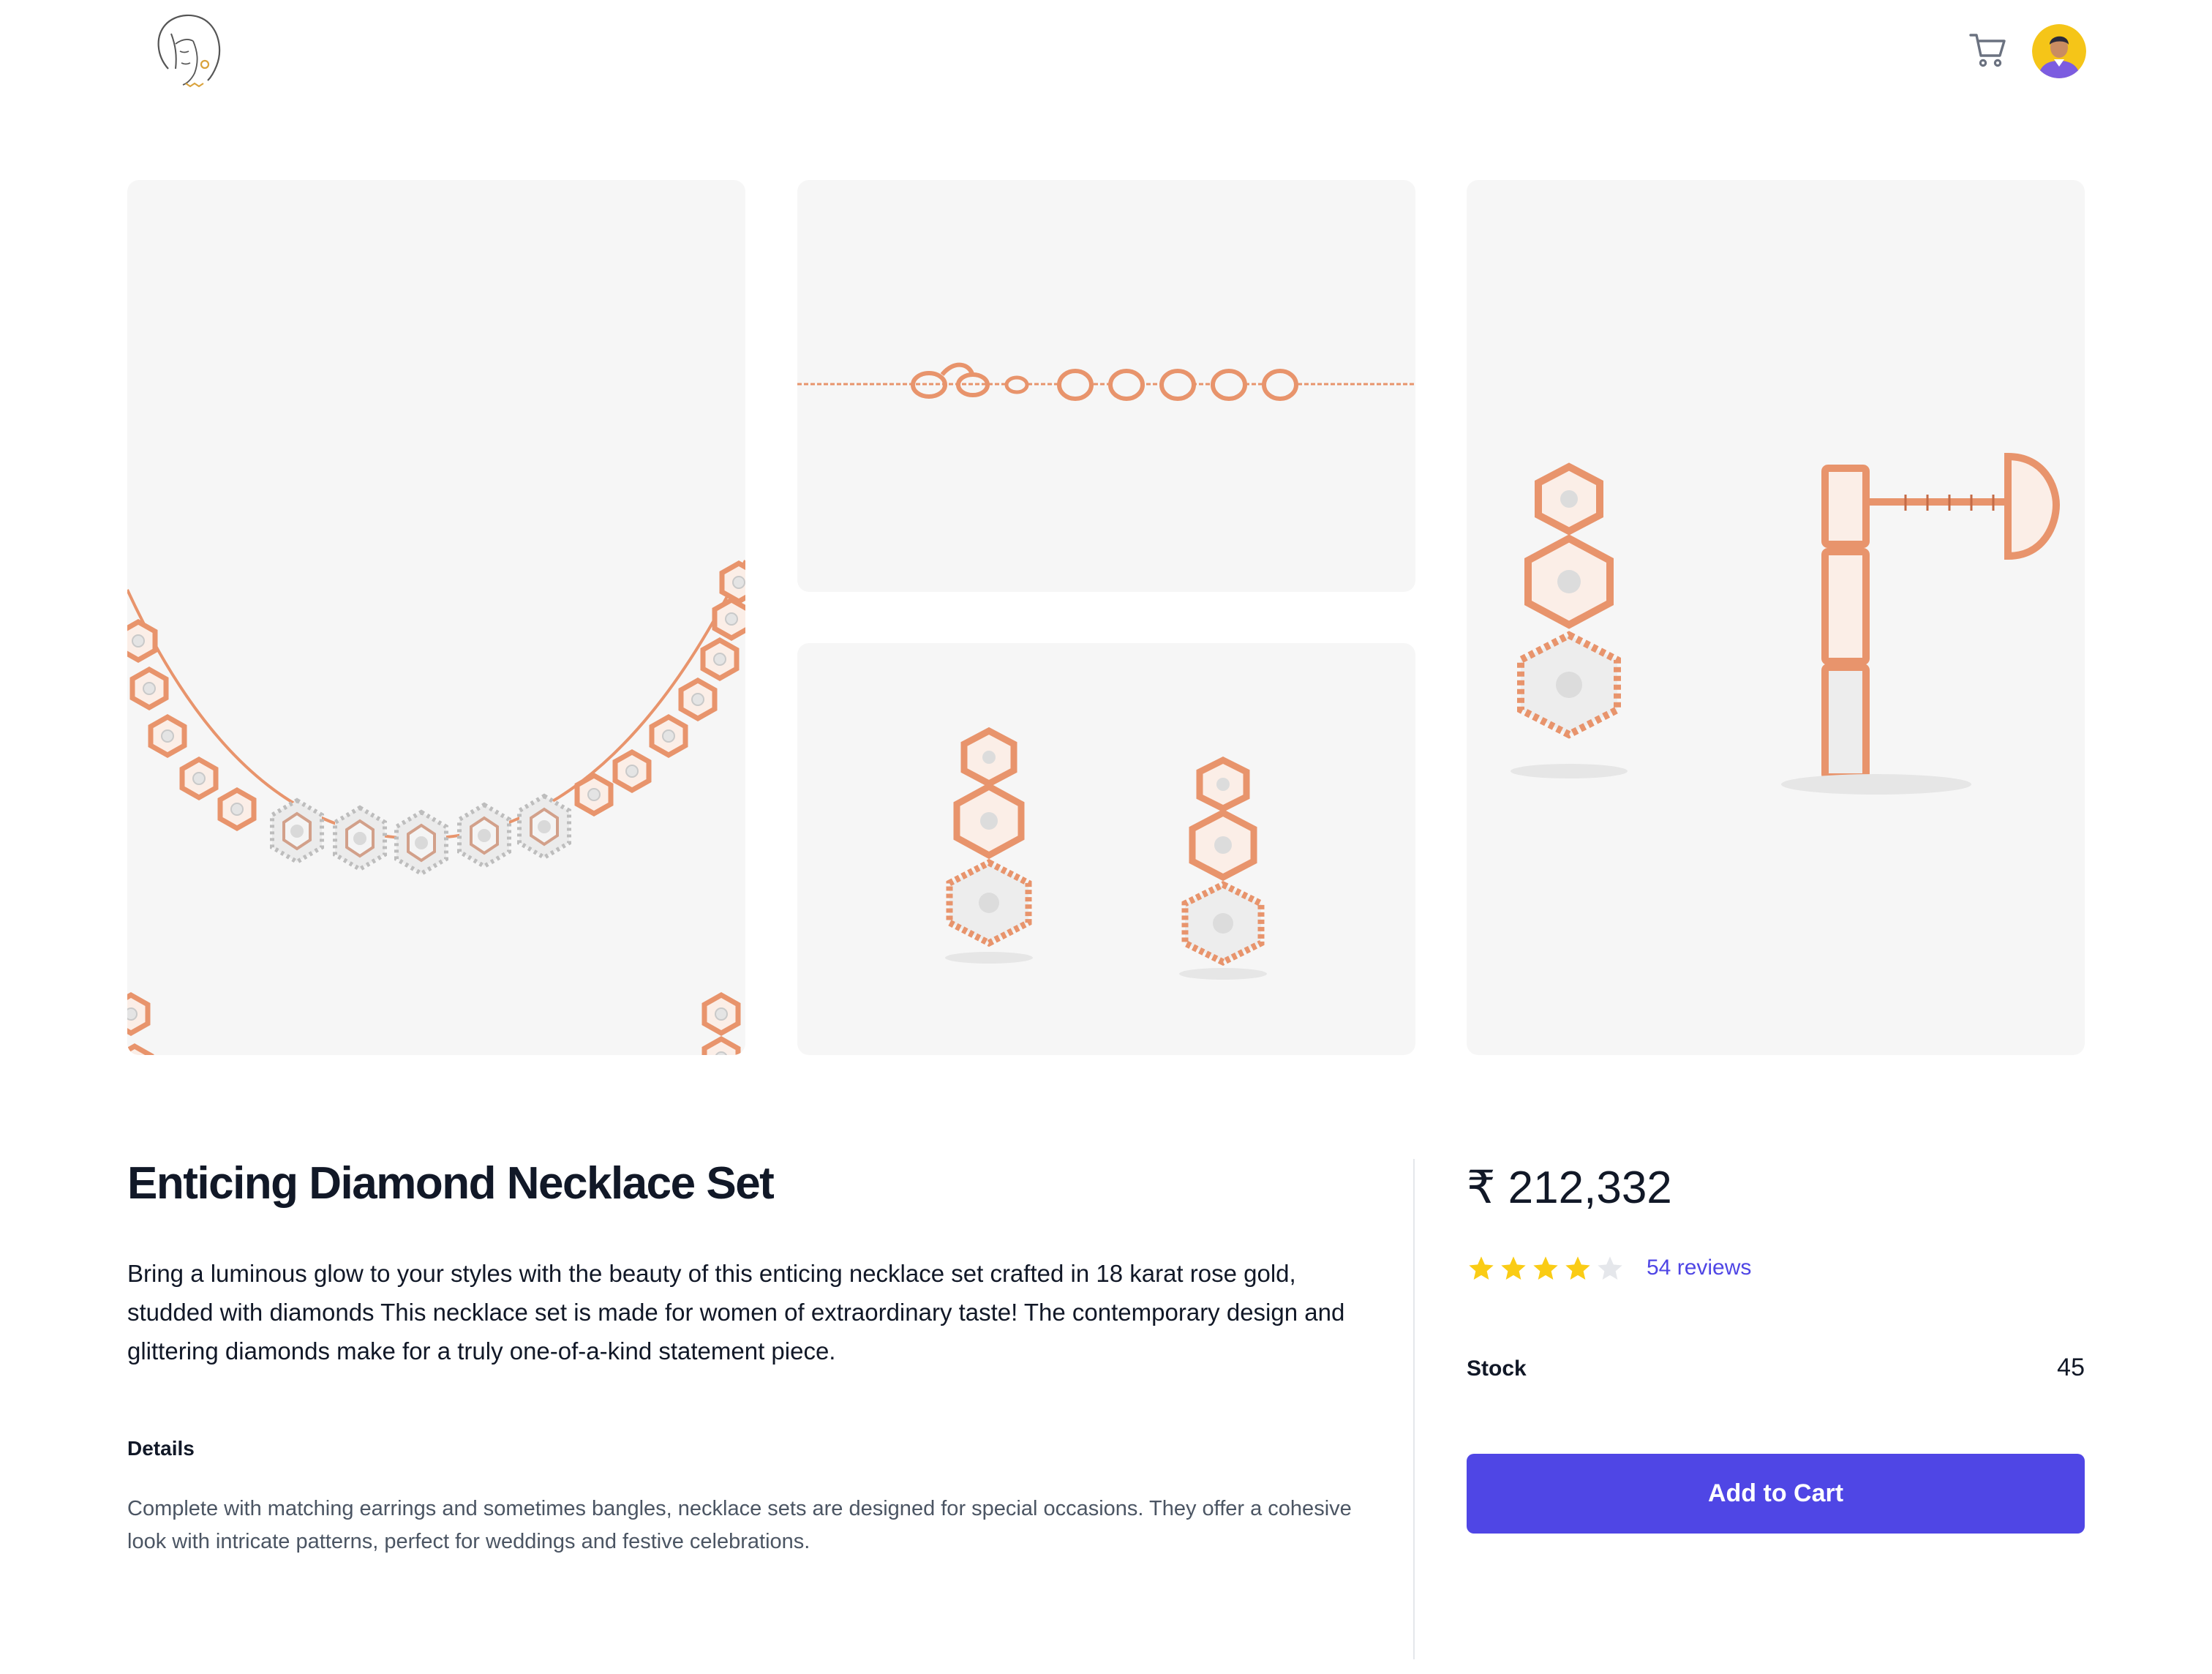 The width and height of the screenshot is (2212, 1674). Describe the element at coordinates (2071, 1367) in the screenshot. I see `stock-value: 45` at that location.